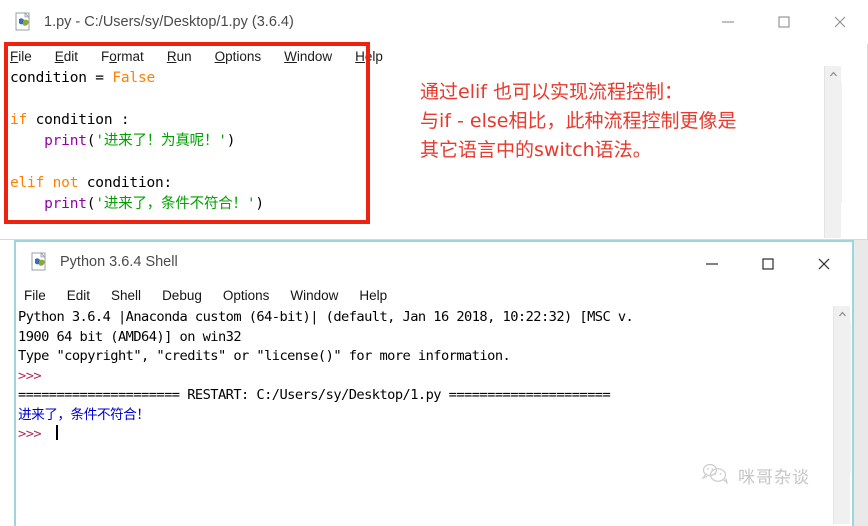 This screenshot has width=868, height=526. I want to click on editor-gutter, so click(4, 152).